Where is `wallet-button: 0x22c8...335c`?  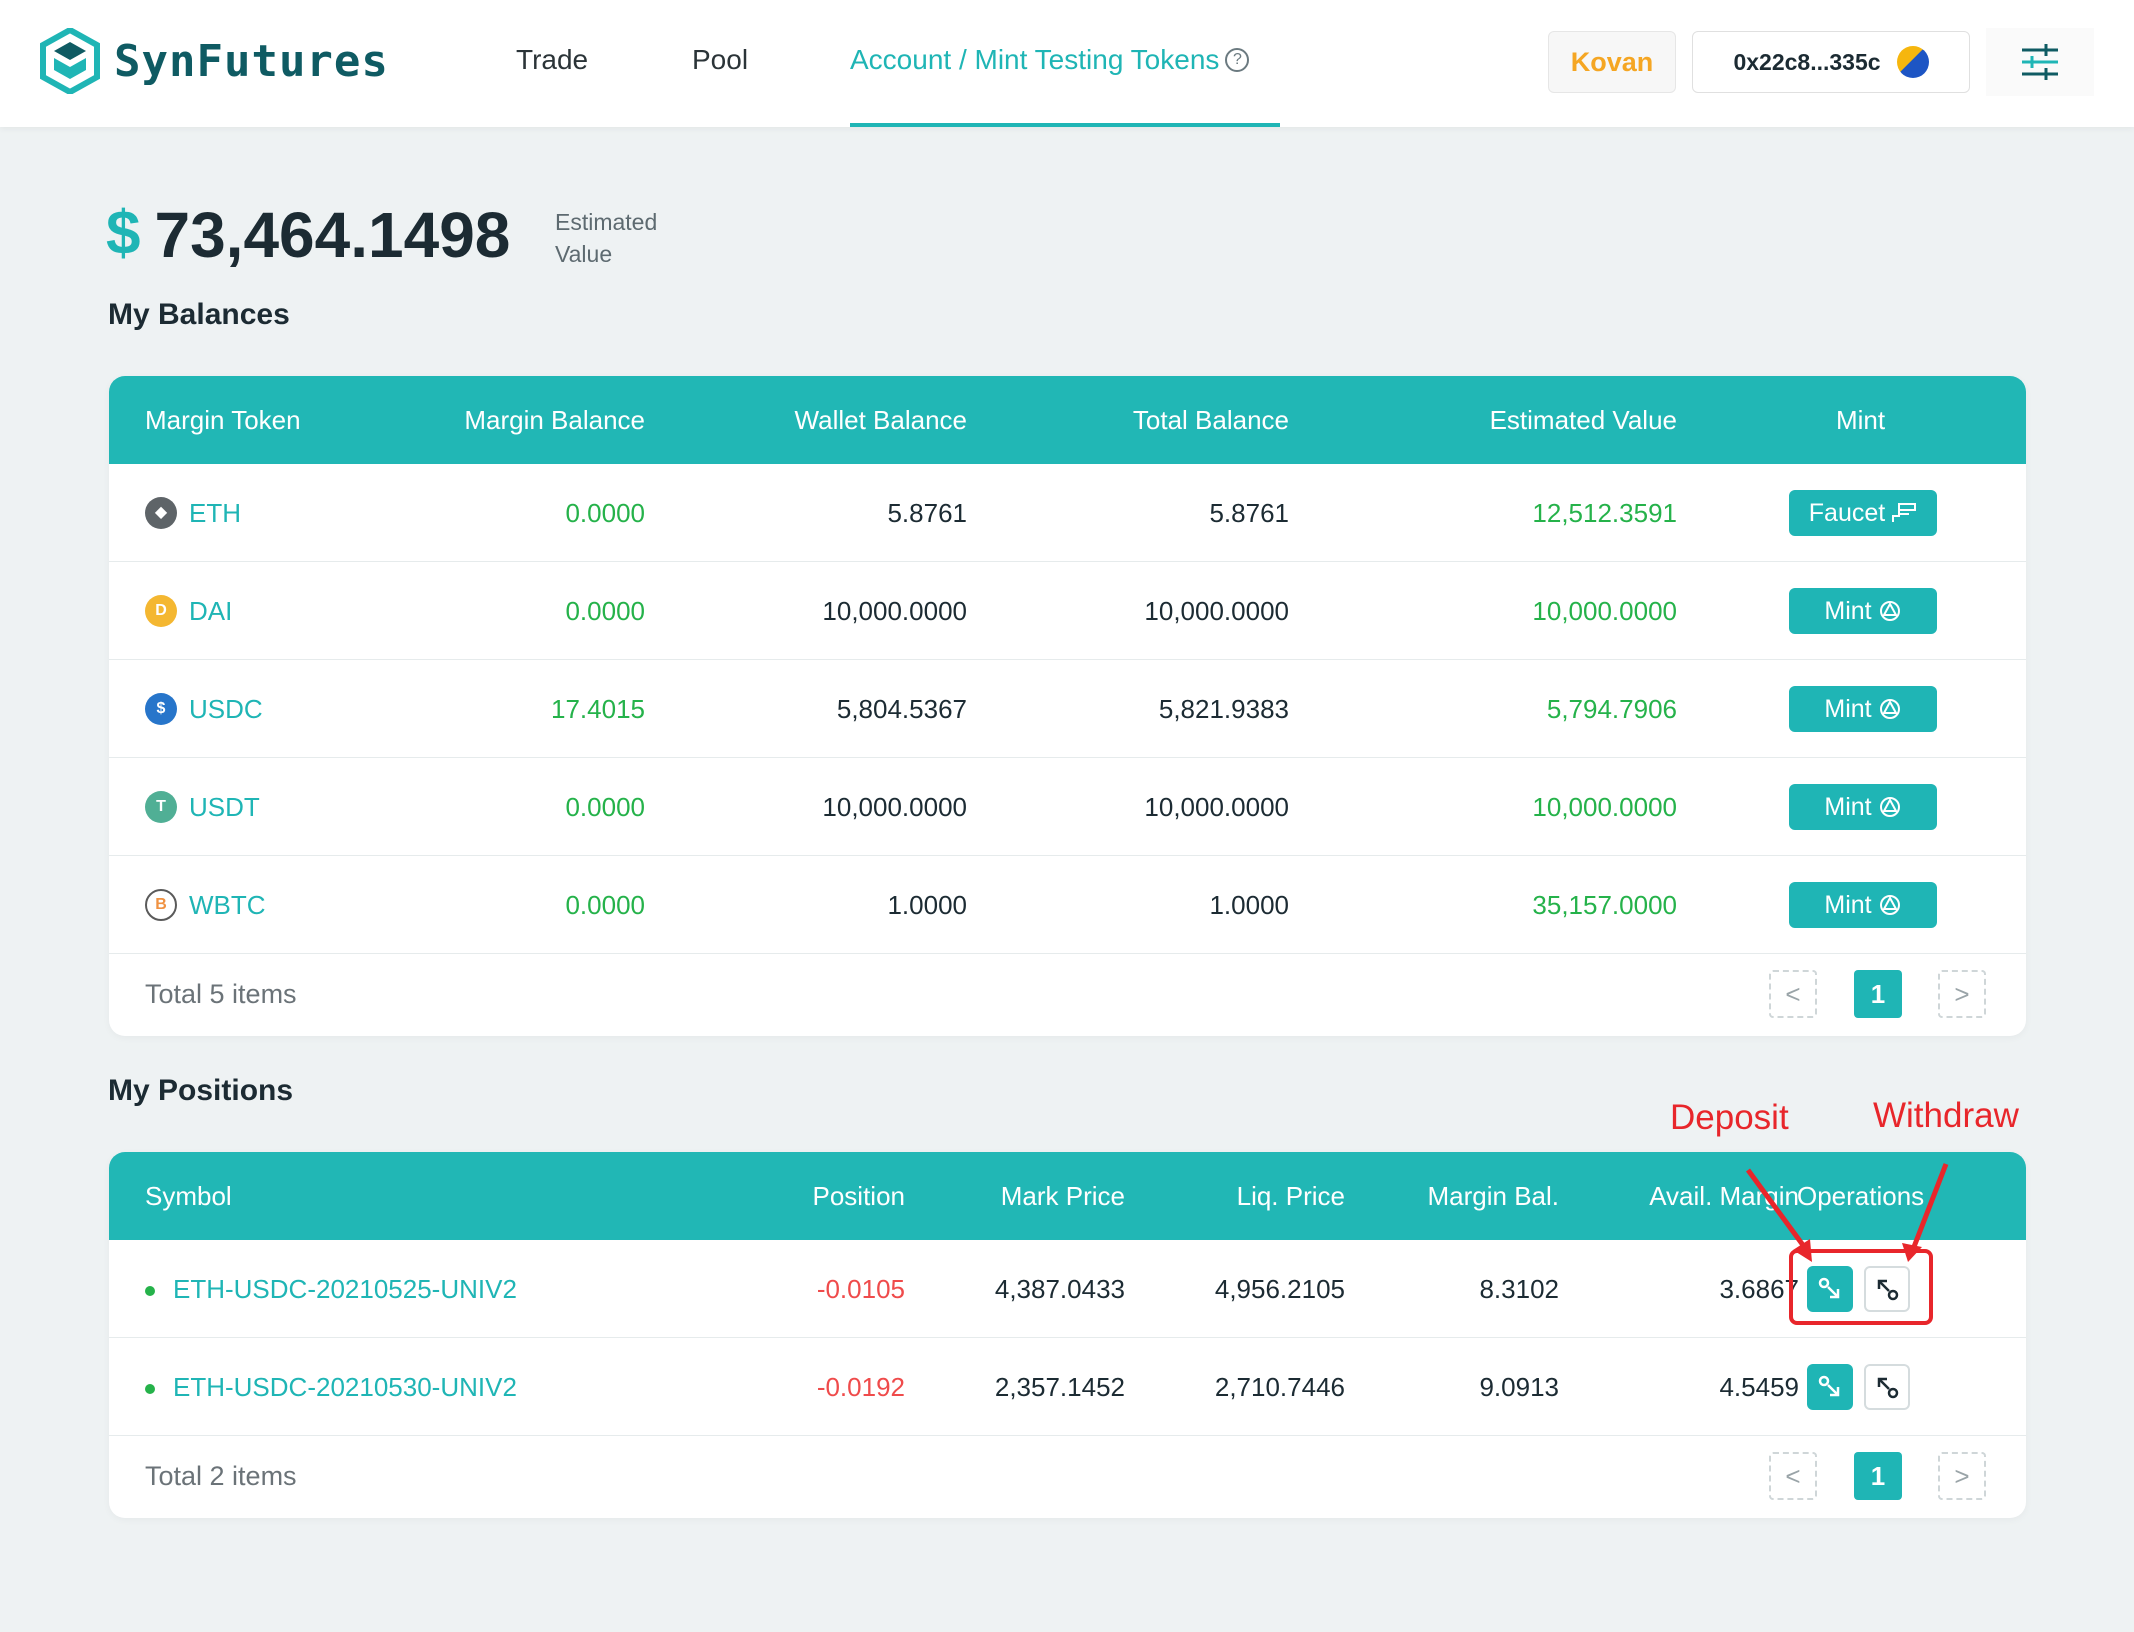 wallet-button: 0x22c8...335c is located at coordinates (1831, 62).